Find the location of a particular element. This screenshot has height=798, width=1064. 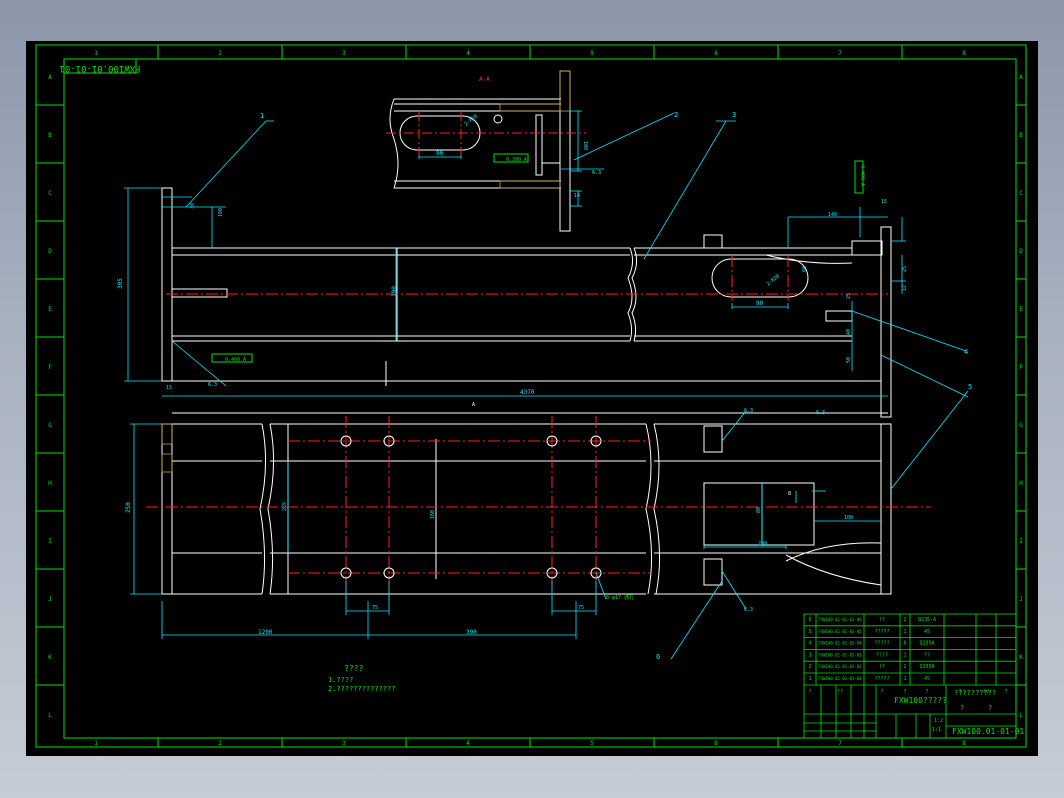

dim-140: 140 is located at coordinates (832, 215).